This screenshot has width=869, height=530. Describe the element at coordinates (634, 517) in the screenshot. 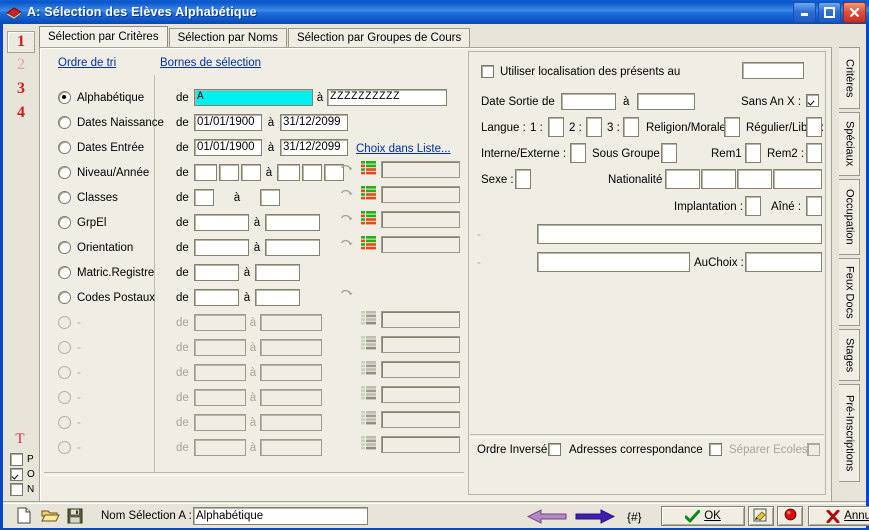

I see `record-count-label: {#}` at that location.